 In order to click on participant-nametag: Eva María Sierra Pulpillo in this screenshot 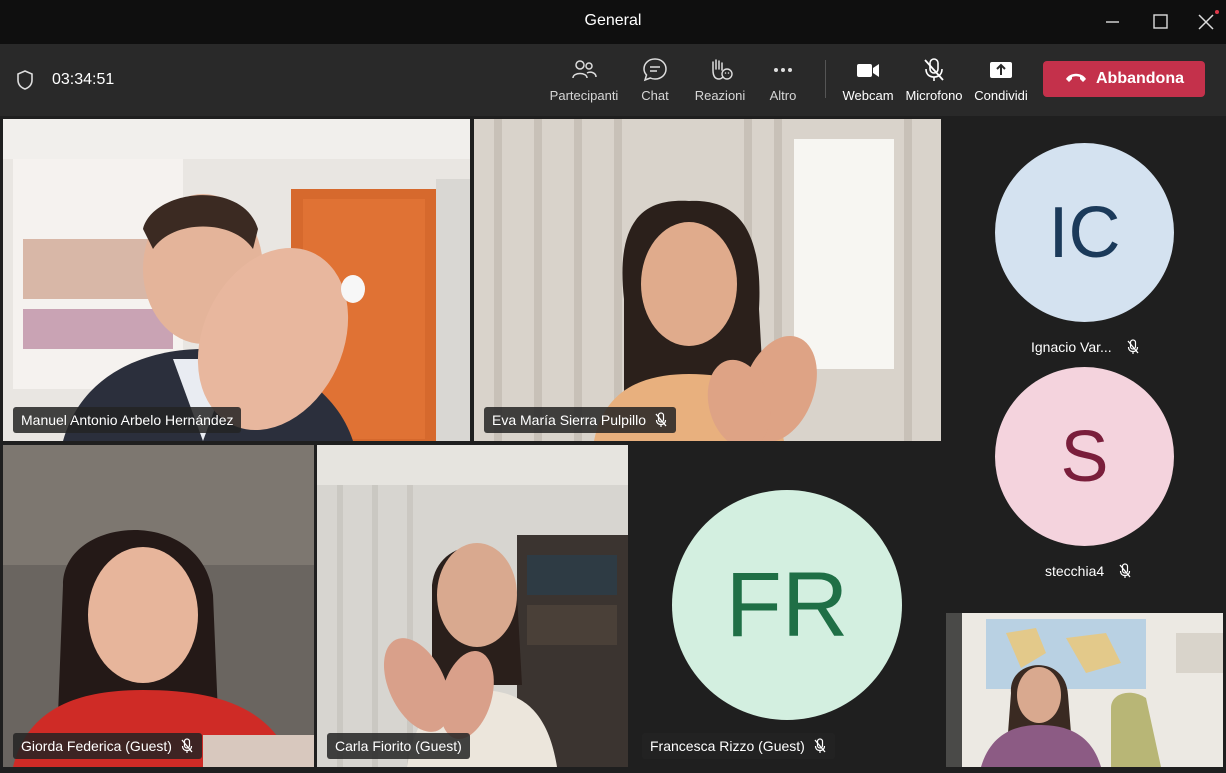, I will do `click(580, 420)`.